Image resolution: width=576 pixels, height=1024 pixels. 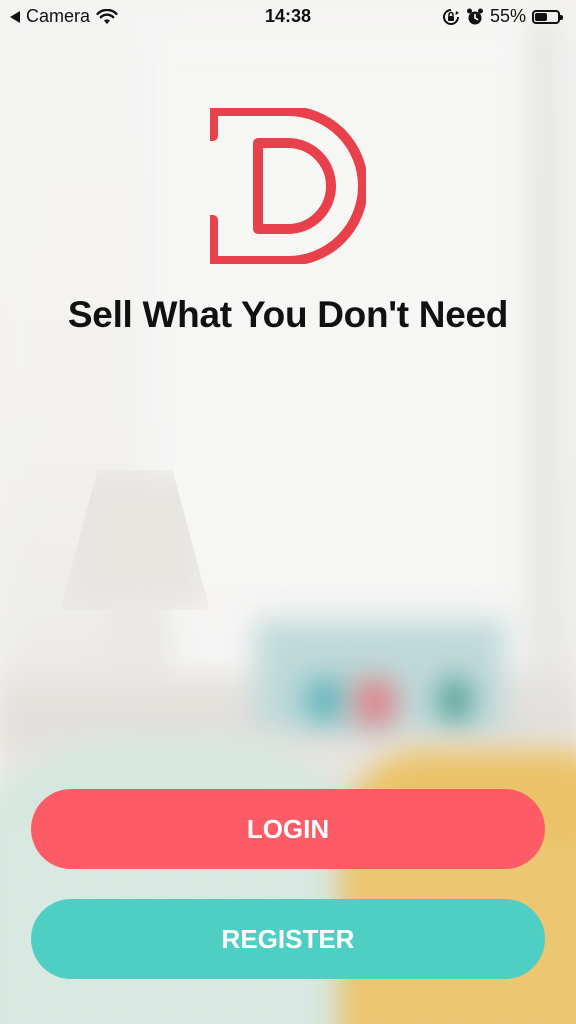 What do you see at coordinates (288, 186) in the screenshot?
I see `app-logo` at bounding box center [288, 186].